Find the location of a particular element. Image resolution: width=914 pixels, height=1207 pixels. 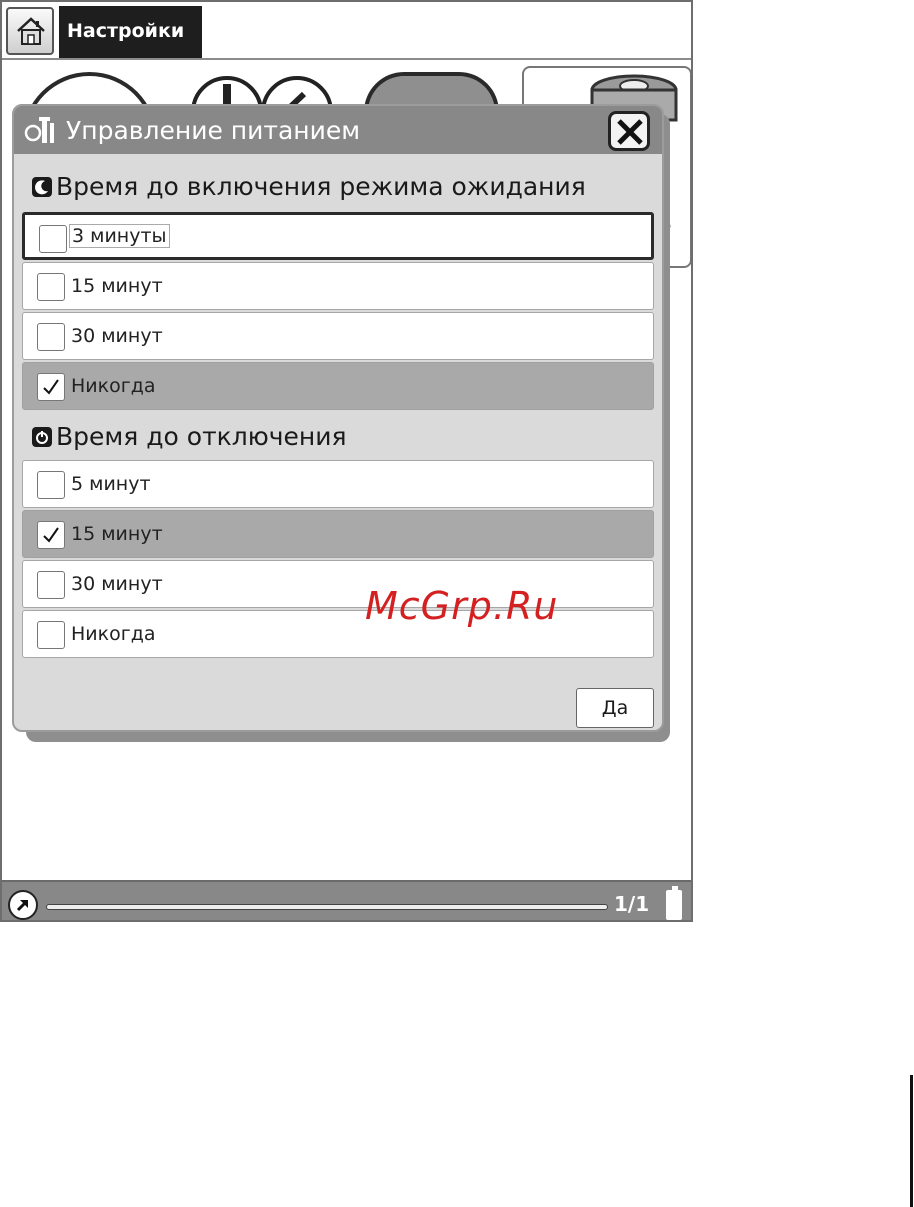

option-label: 5 минут is located at coordinates (111, 484).